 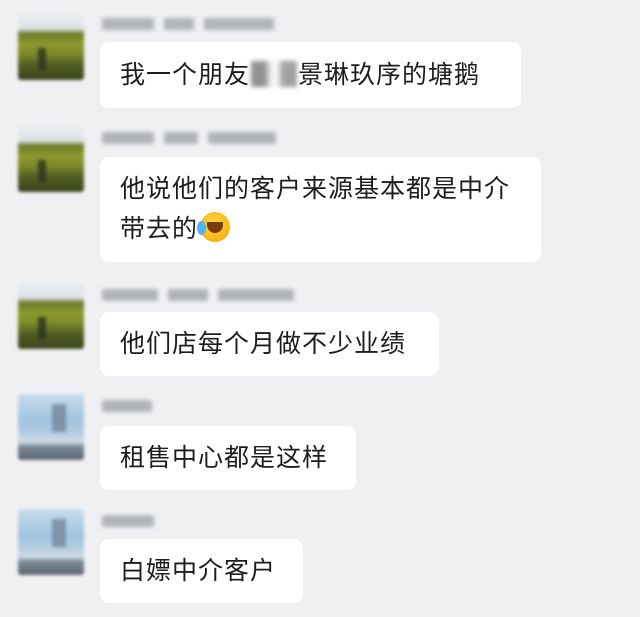 I want to click on message-text: 他说他们的客户来源基本都是中介, so click(x=315, y=188).